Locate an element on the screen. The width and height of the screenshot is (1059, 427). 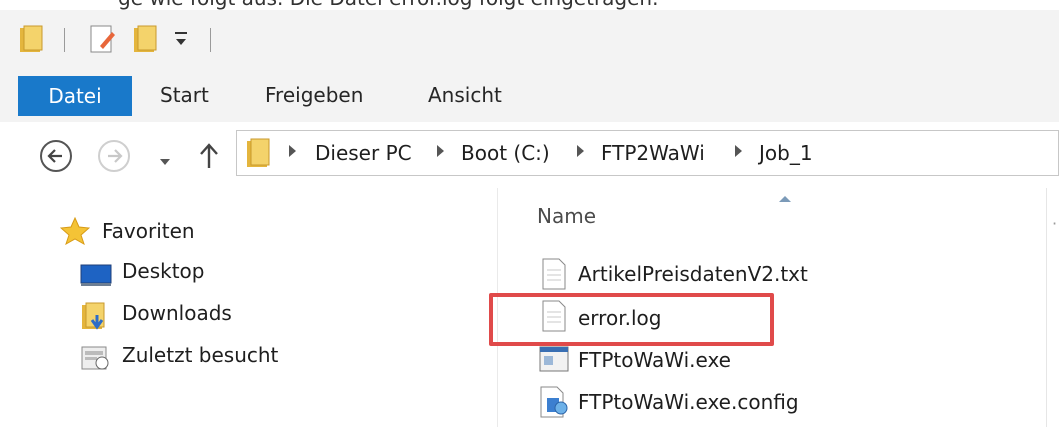
text-file-icon is located at coordinates (554, 276).